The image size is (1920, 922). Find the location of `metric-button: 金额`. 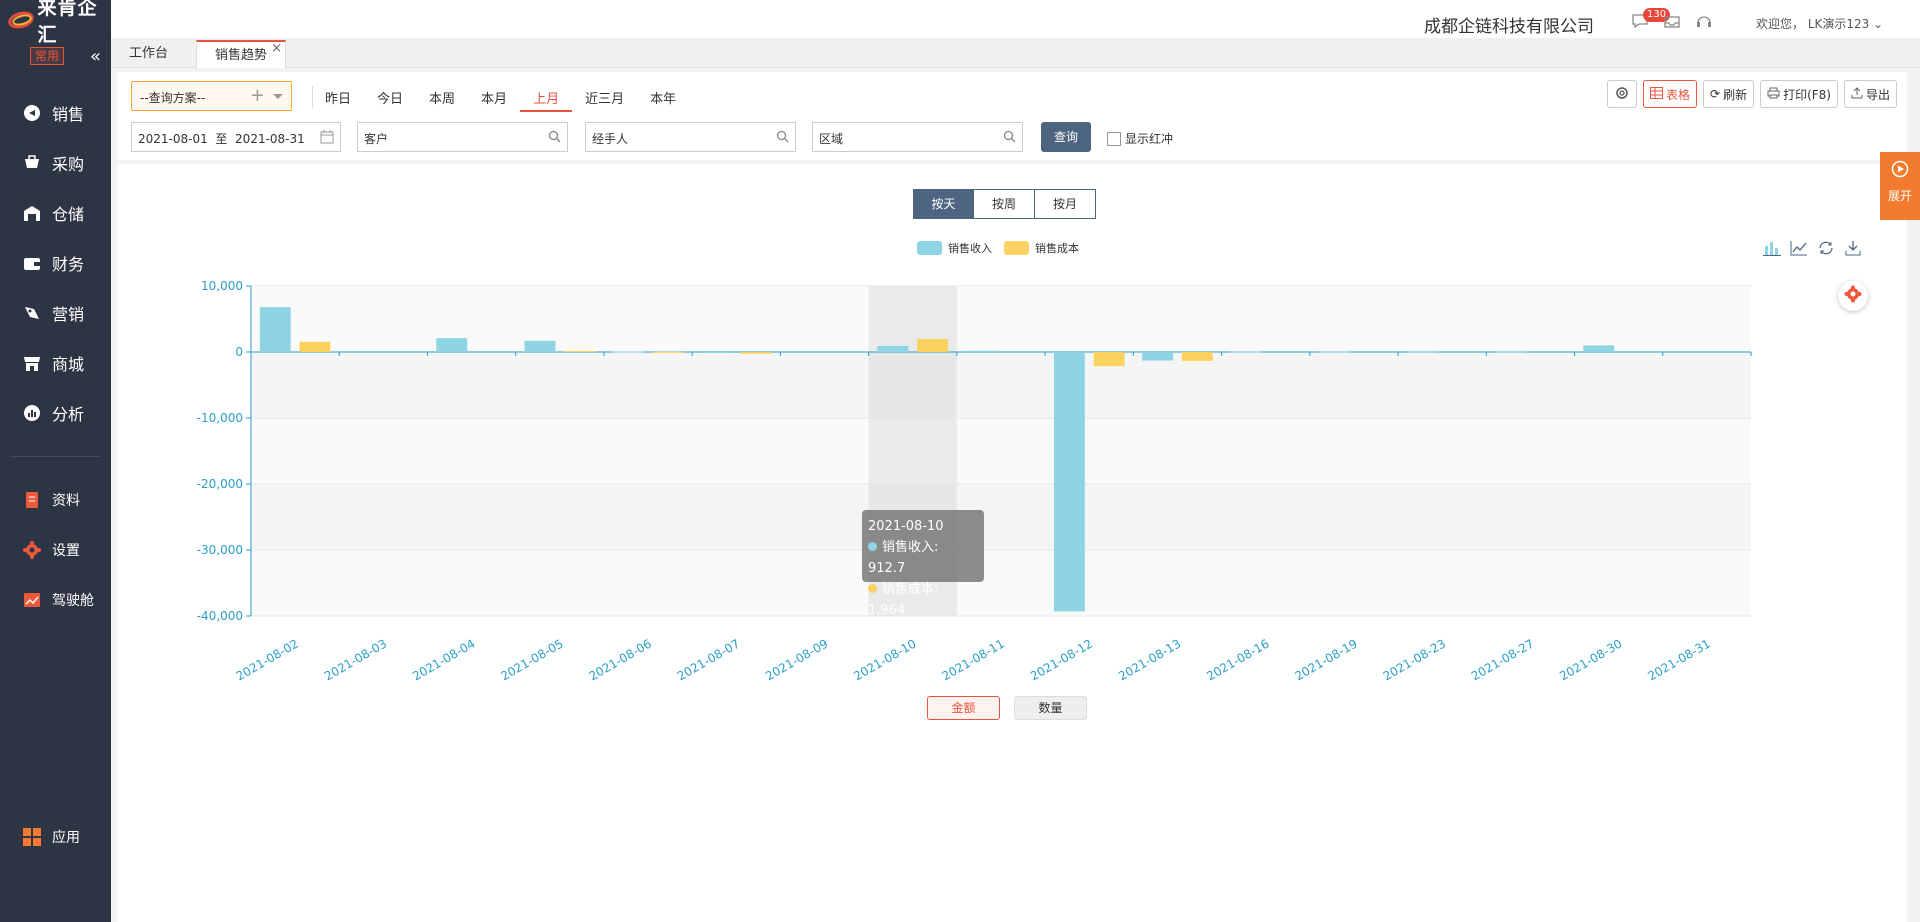

metric-button: 金额 is located at coordinates (963, 708).